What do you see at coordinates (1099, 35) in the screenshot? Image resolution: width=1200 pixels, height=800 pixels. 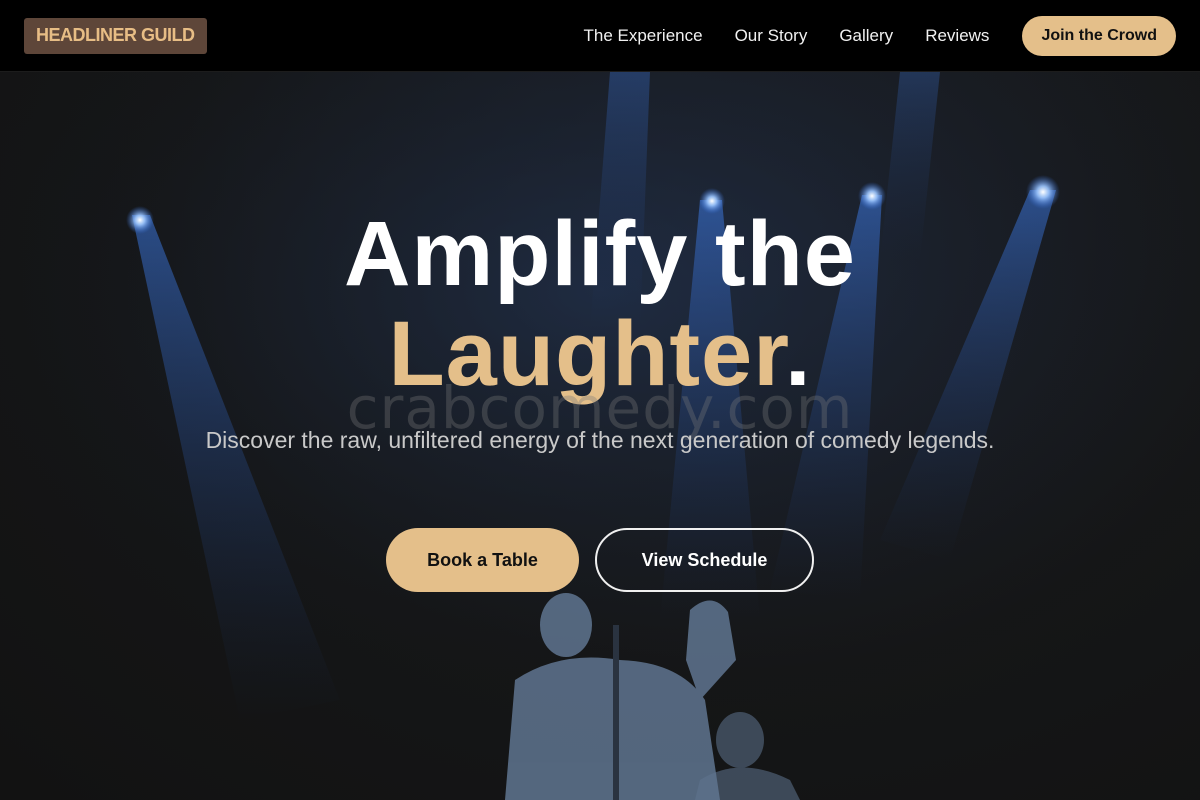 I see `join-the-crowd-button: Join the Crowd` at bounding box center [1099, 35].